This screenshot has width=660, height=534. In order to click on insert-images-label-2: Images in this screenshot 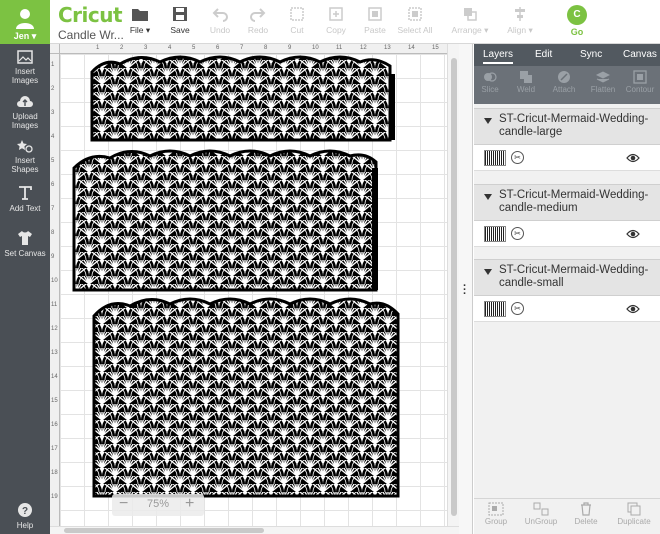, I will do `click(25, 80)`.